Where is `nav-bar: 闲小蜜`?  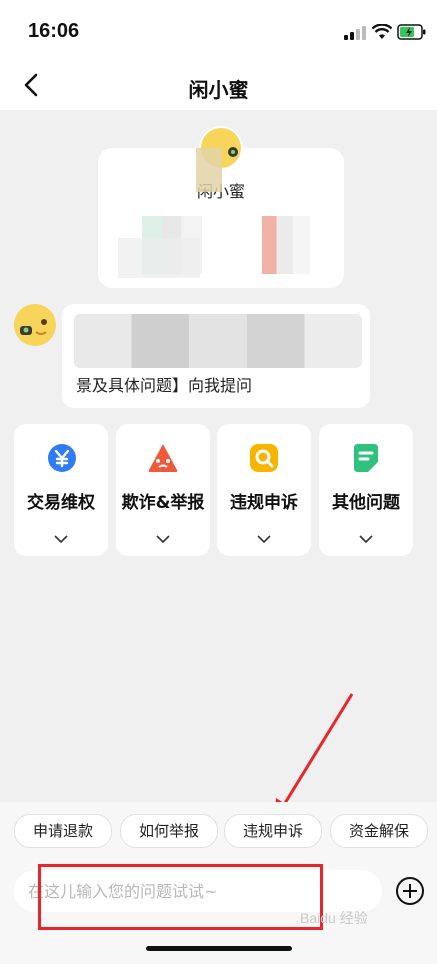
nav-bar: 闲小蜜 is located at coordinates (218, 87).